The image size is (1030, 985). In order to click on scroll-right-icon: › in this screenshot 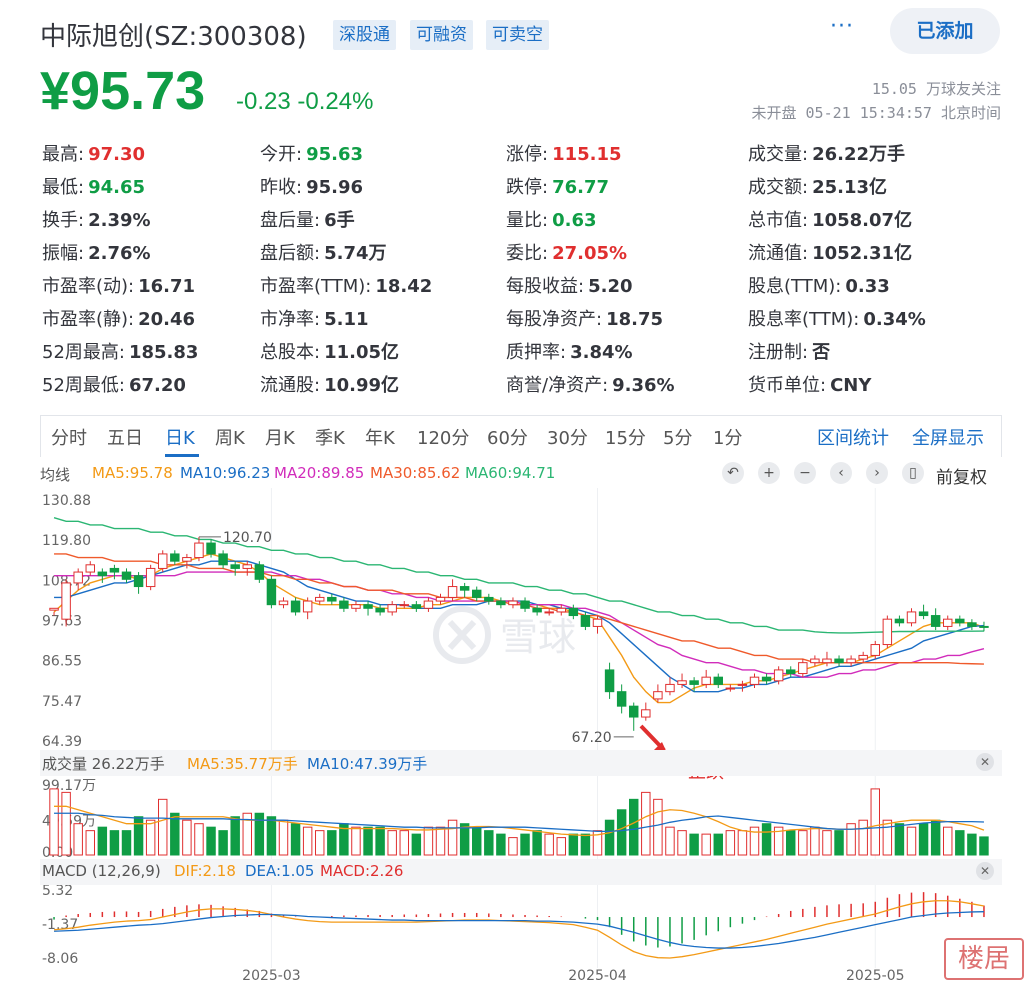, I will do `click(877, 473)`.